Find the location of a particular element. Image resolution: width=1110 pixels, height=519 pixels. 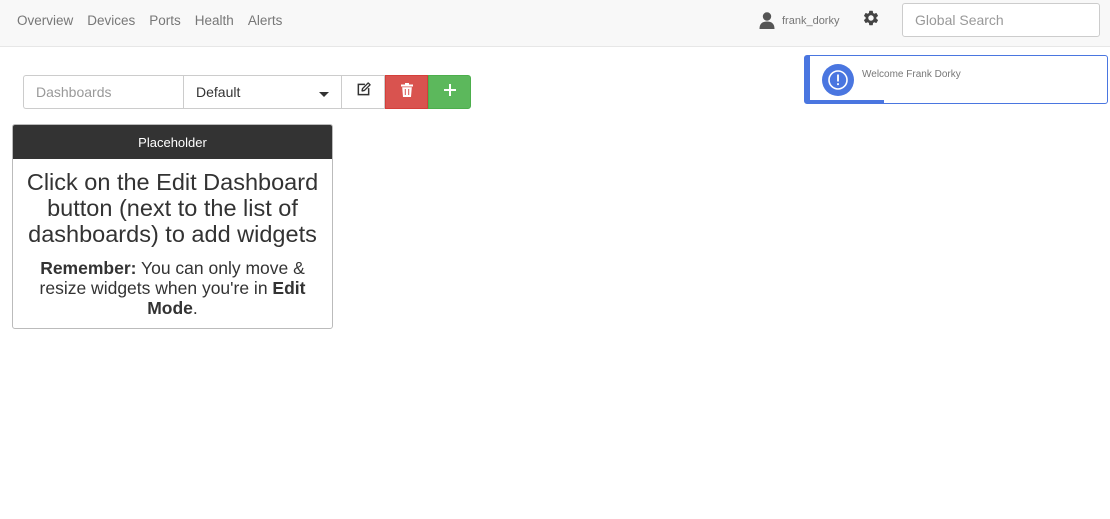

username-label: frank_dorky is located at coordinates (811, 21).